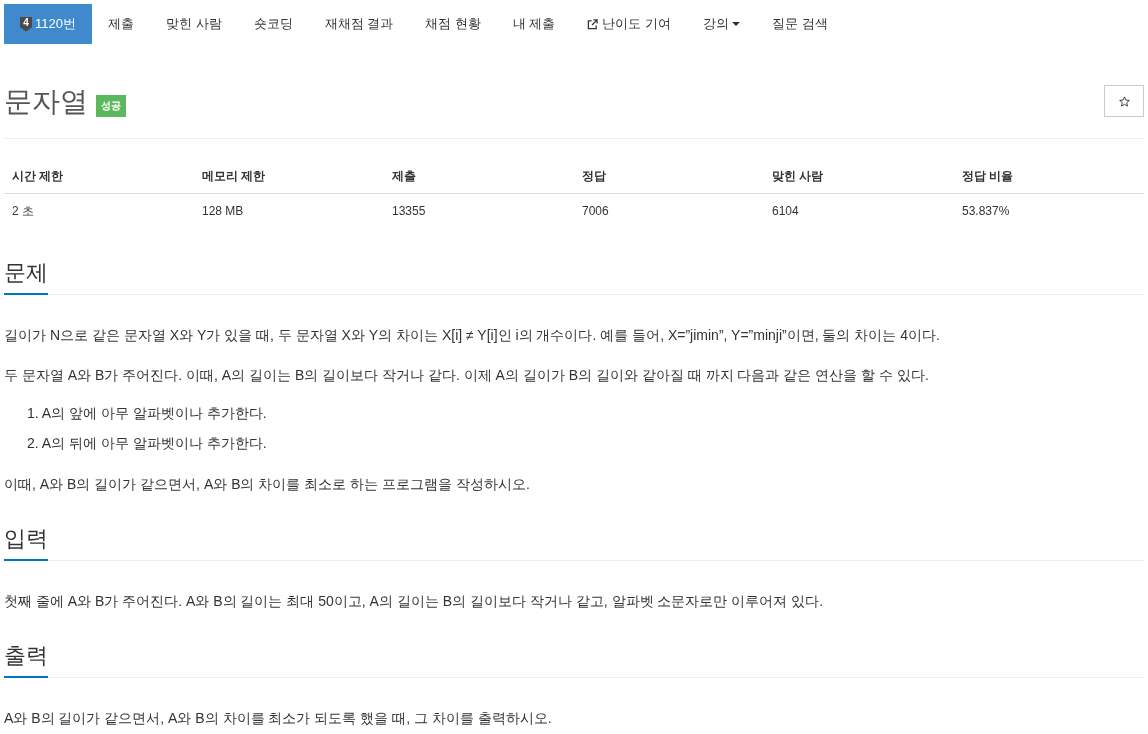 This screenshot has height=734, width=1148. I want to click on table-cell: 13355, so click(479, 210).